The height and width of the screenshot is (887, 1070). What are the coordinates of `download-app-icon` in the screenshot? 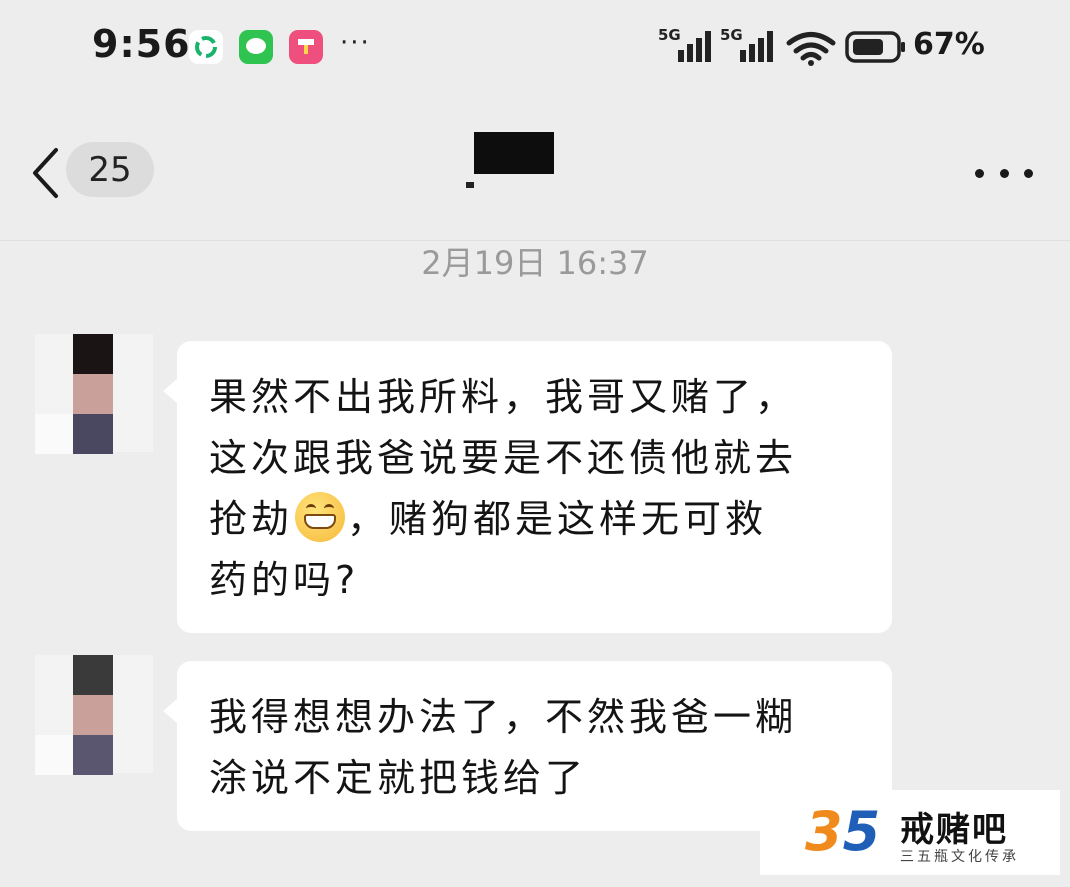 It's located at (306, 47).